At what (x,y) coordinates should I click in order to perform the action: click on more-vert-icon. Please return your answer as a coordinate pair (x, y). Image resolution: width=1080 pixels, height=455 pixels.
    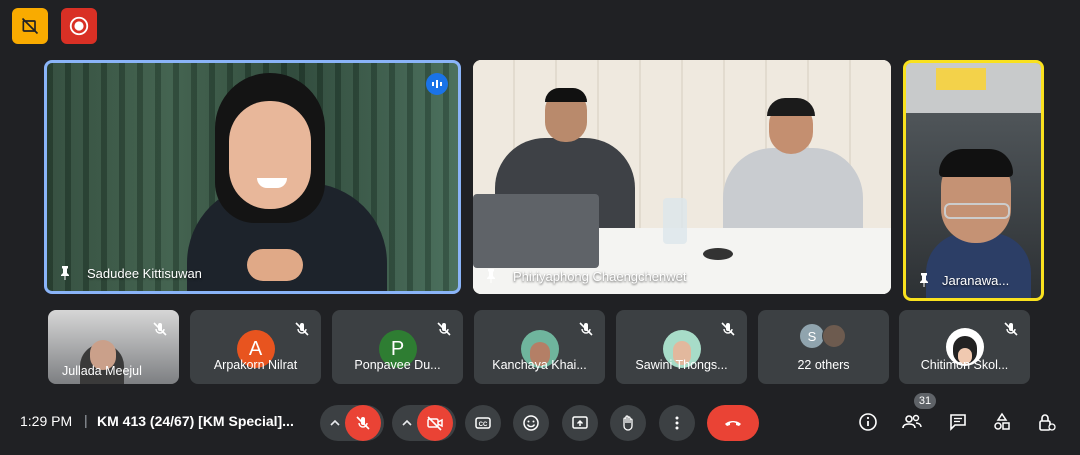
    Looking at the image, I should click on (677, 423).